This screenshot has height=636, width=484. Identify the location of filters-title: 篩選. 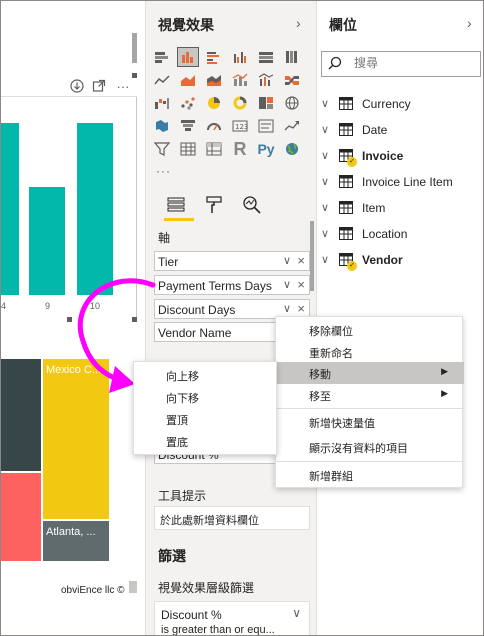
(172, 556).